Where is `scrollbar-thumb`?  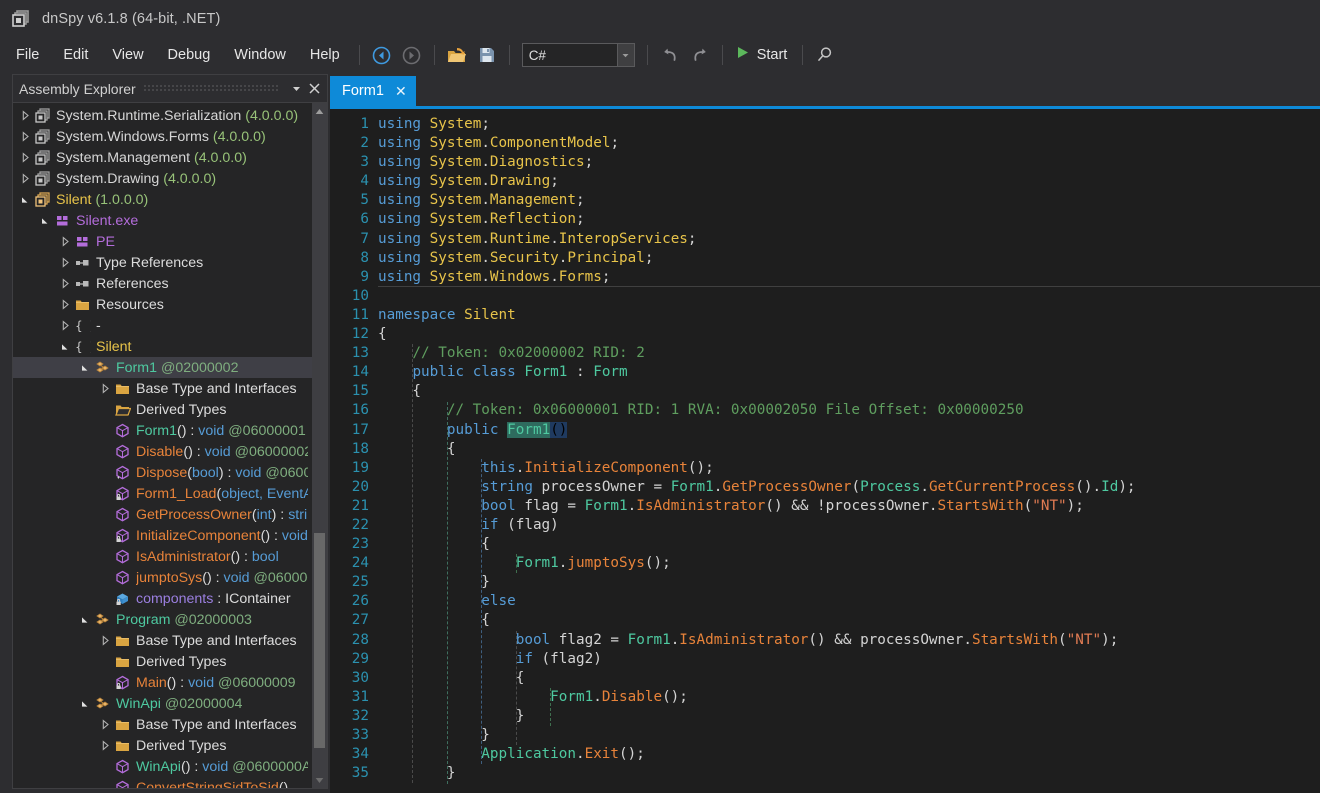
scrollbar-thumb is located at coordinates (319, 640).